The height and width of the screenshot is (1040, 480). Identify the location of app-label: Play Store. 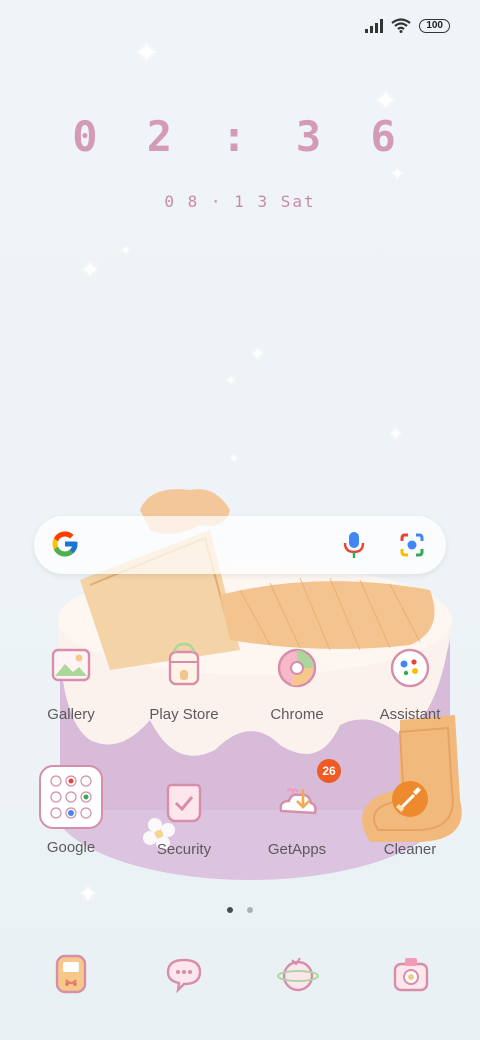
(184, 714).